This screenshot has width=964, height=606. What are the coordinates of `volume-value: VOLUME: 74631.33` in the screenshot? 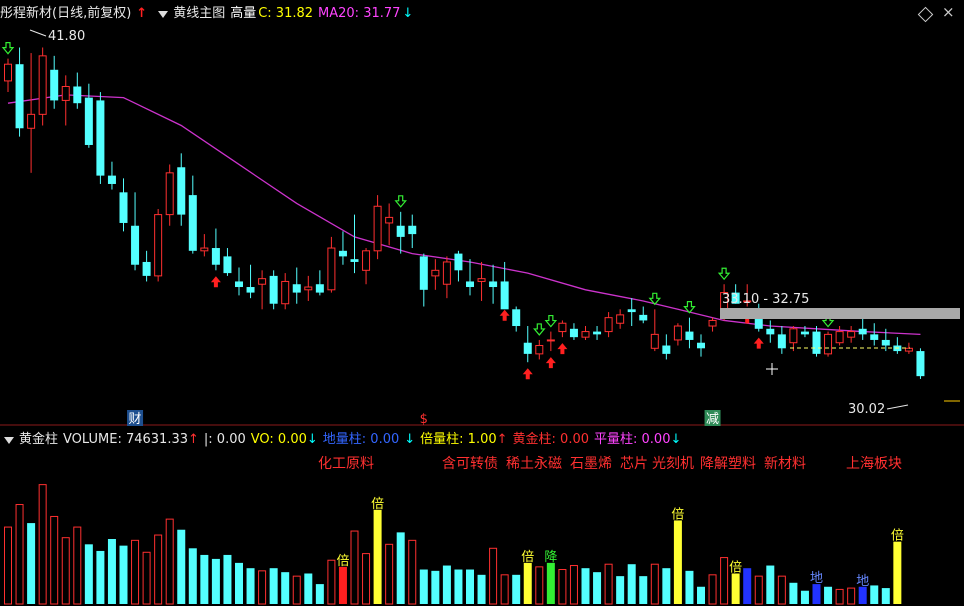 It's located at (125, 439).